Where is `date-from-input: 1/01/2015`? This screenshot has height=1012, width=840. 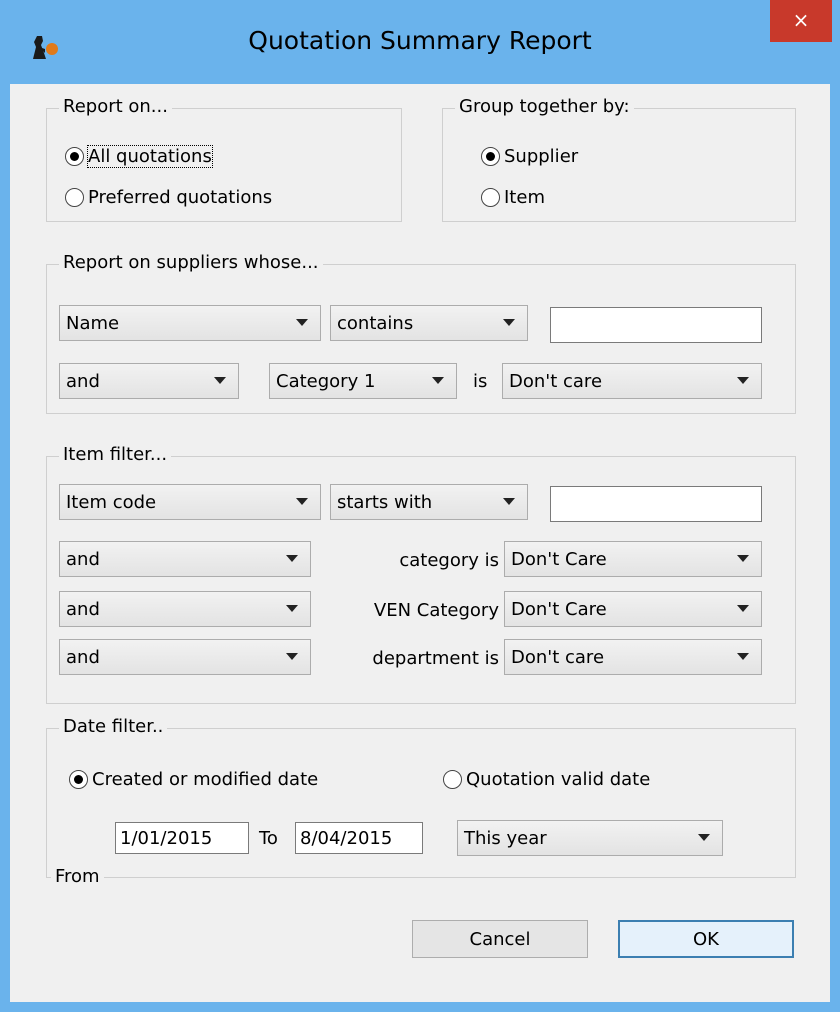 date-from-input: 1/01/2015 is located at coordinates (182, 838).